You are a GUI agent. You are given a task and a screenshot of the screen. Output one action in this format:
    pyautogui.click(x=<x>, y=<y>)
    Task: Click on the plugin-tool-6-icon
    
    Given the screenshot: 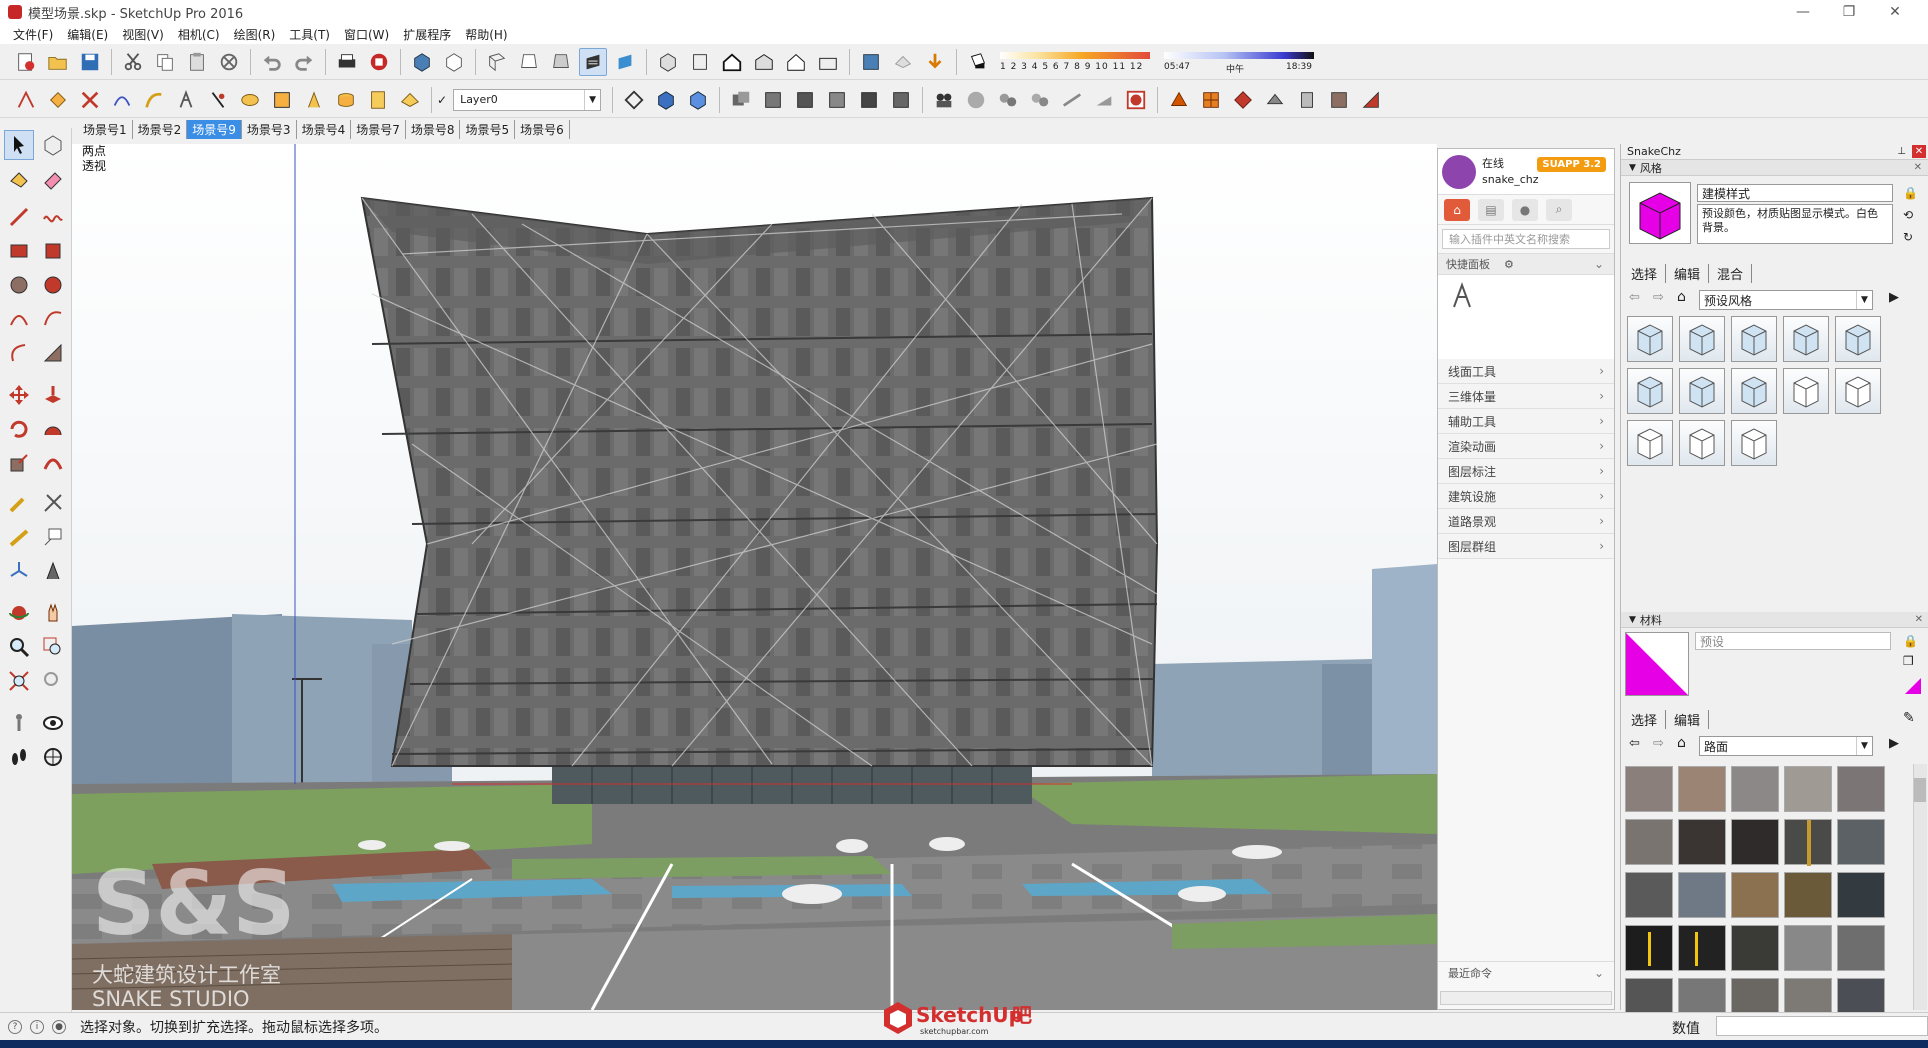 What is the action you would take?
    pyautogui.click(x=186, y=100)
    